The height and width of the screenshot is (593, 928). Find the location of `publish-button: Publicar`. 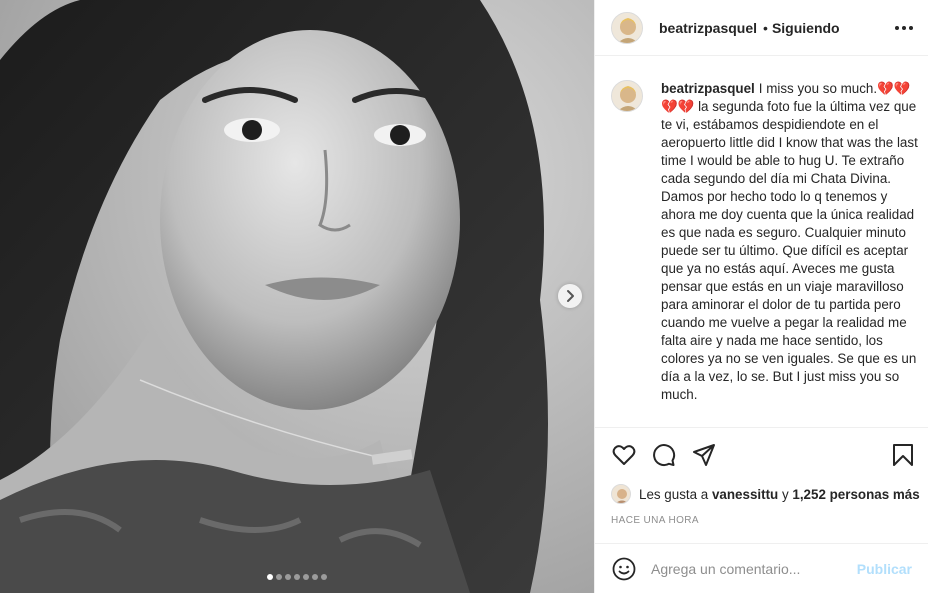

publish-button: Publicar is located at coordinates (884, 569).